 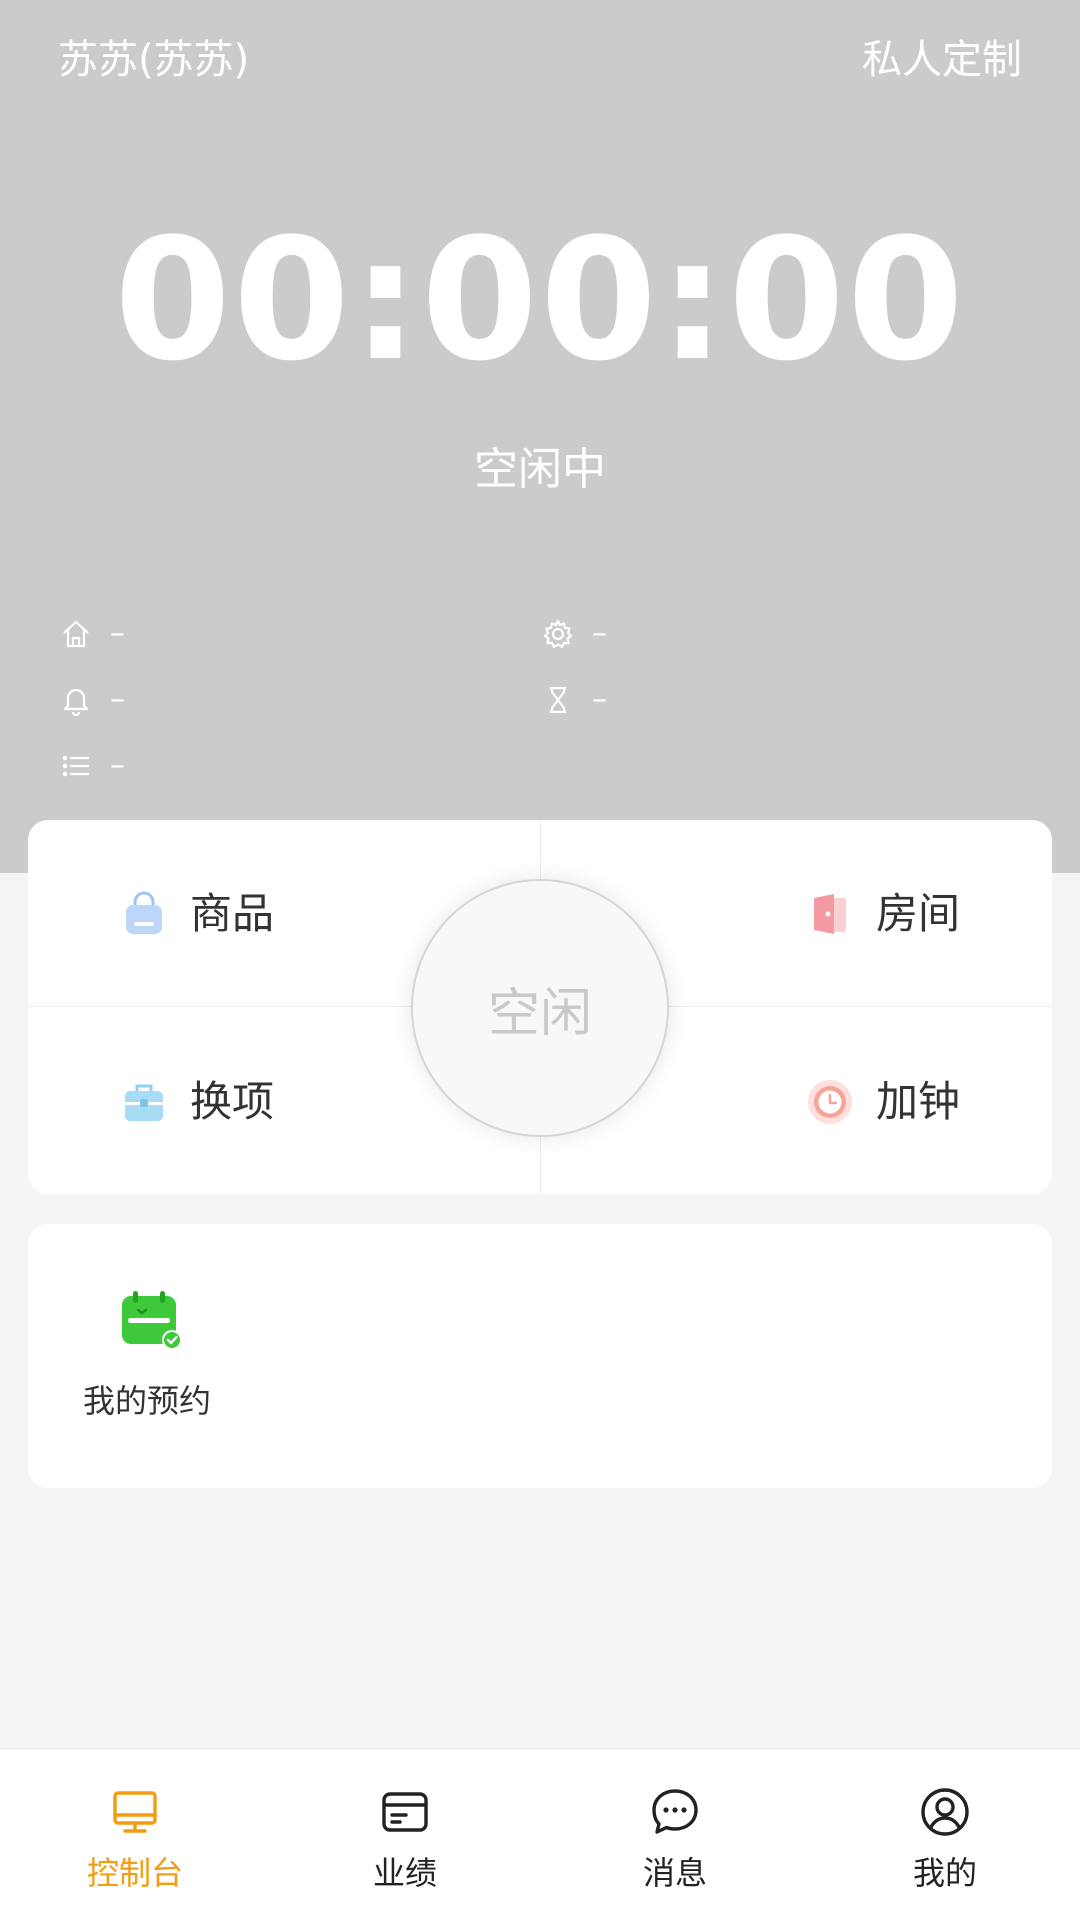 I want to click on toolbox-icon, so click(x=144, y=1102).